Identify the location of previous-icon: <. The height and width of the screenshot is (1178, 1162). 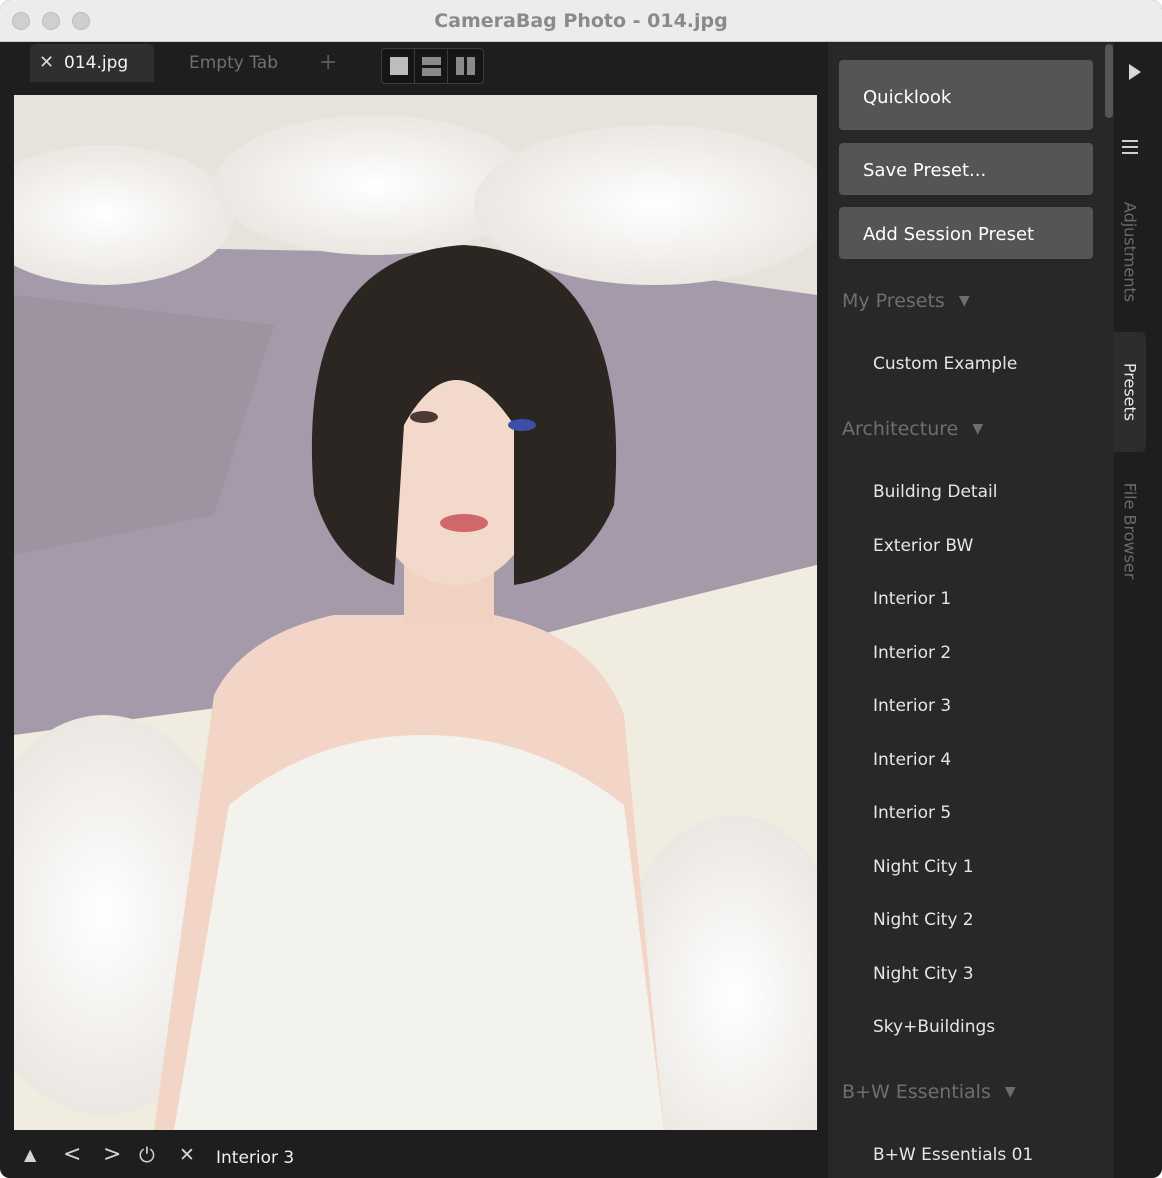
(72, 1155).